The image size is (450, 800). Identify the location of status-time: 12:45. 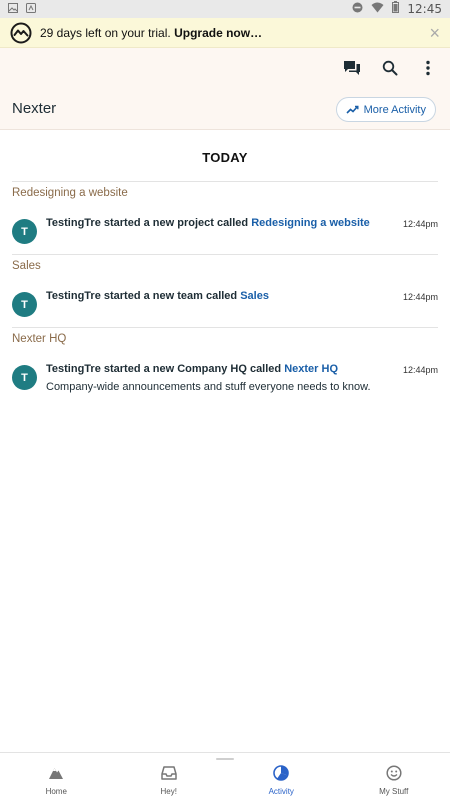
(424, 9).